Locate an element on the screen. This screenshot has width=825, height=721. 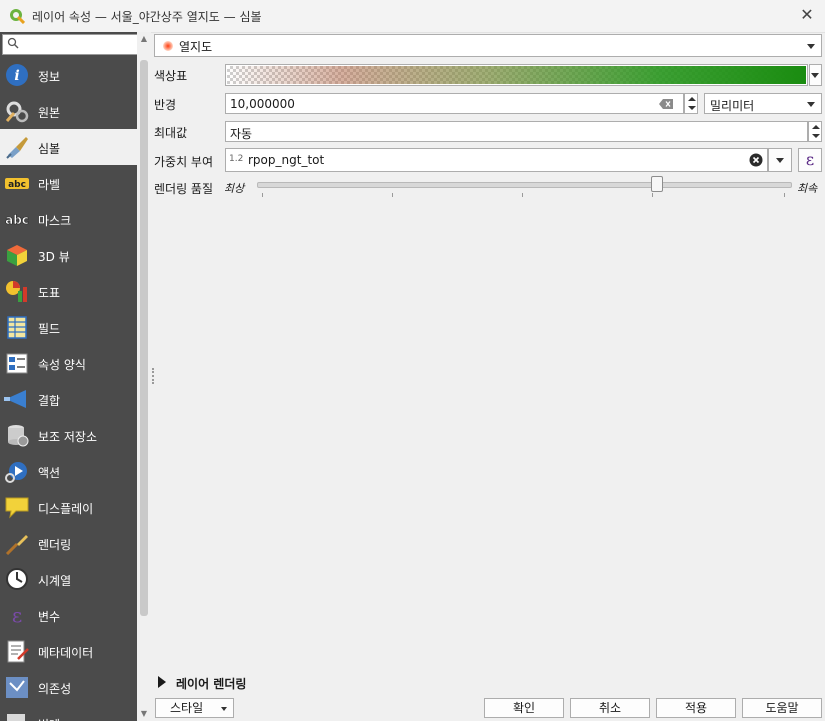
cube-3d-icon is located at coordinates (17, 255).